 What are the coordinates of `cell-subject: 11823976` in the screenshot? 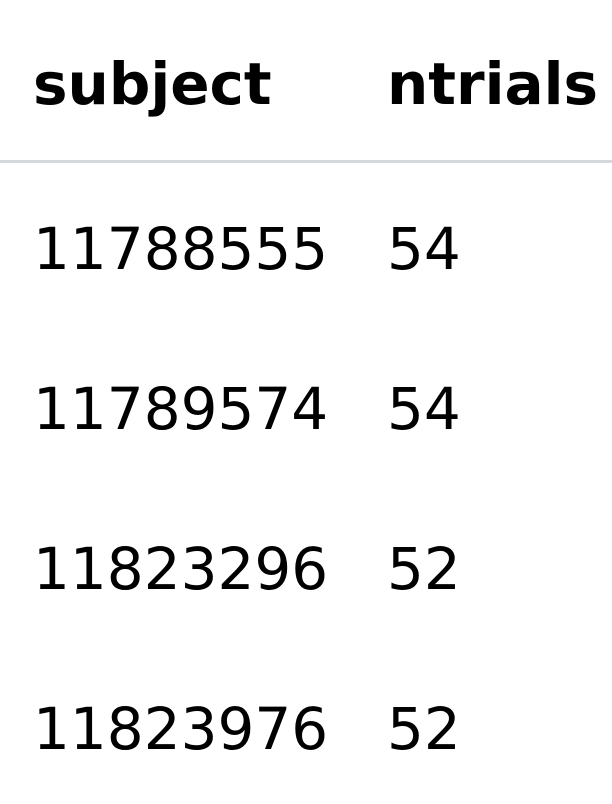 It's located at (181, 729).